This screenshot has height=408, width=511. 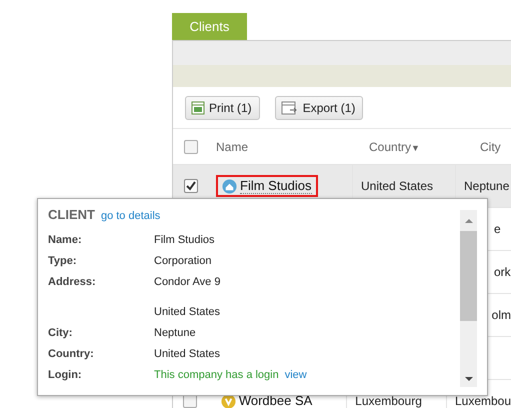 What do you see at coordinates (501, 315) in the screenshot?
I see `table-cell: olm` at bounding box center [501, 315].